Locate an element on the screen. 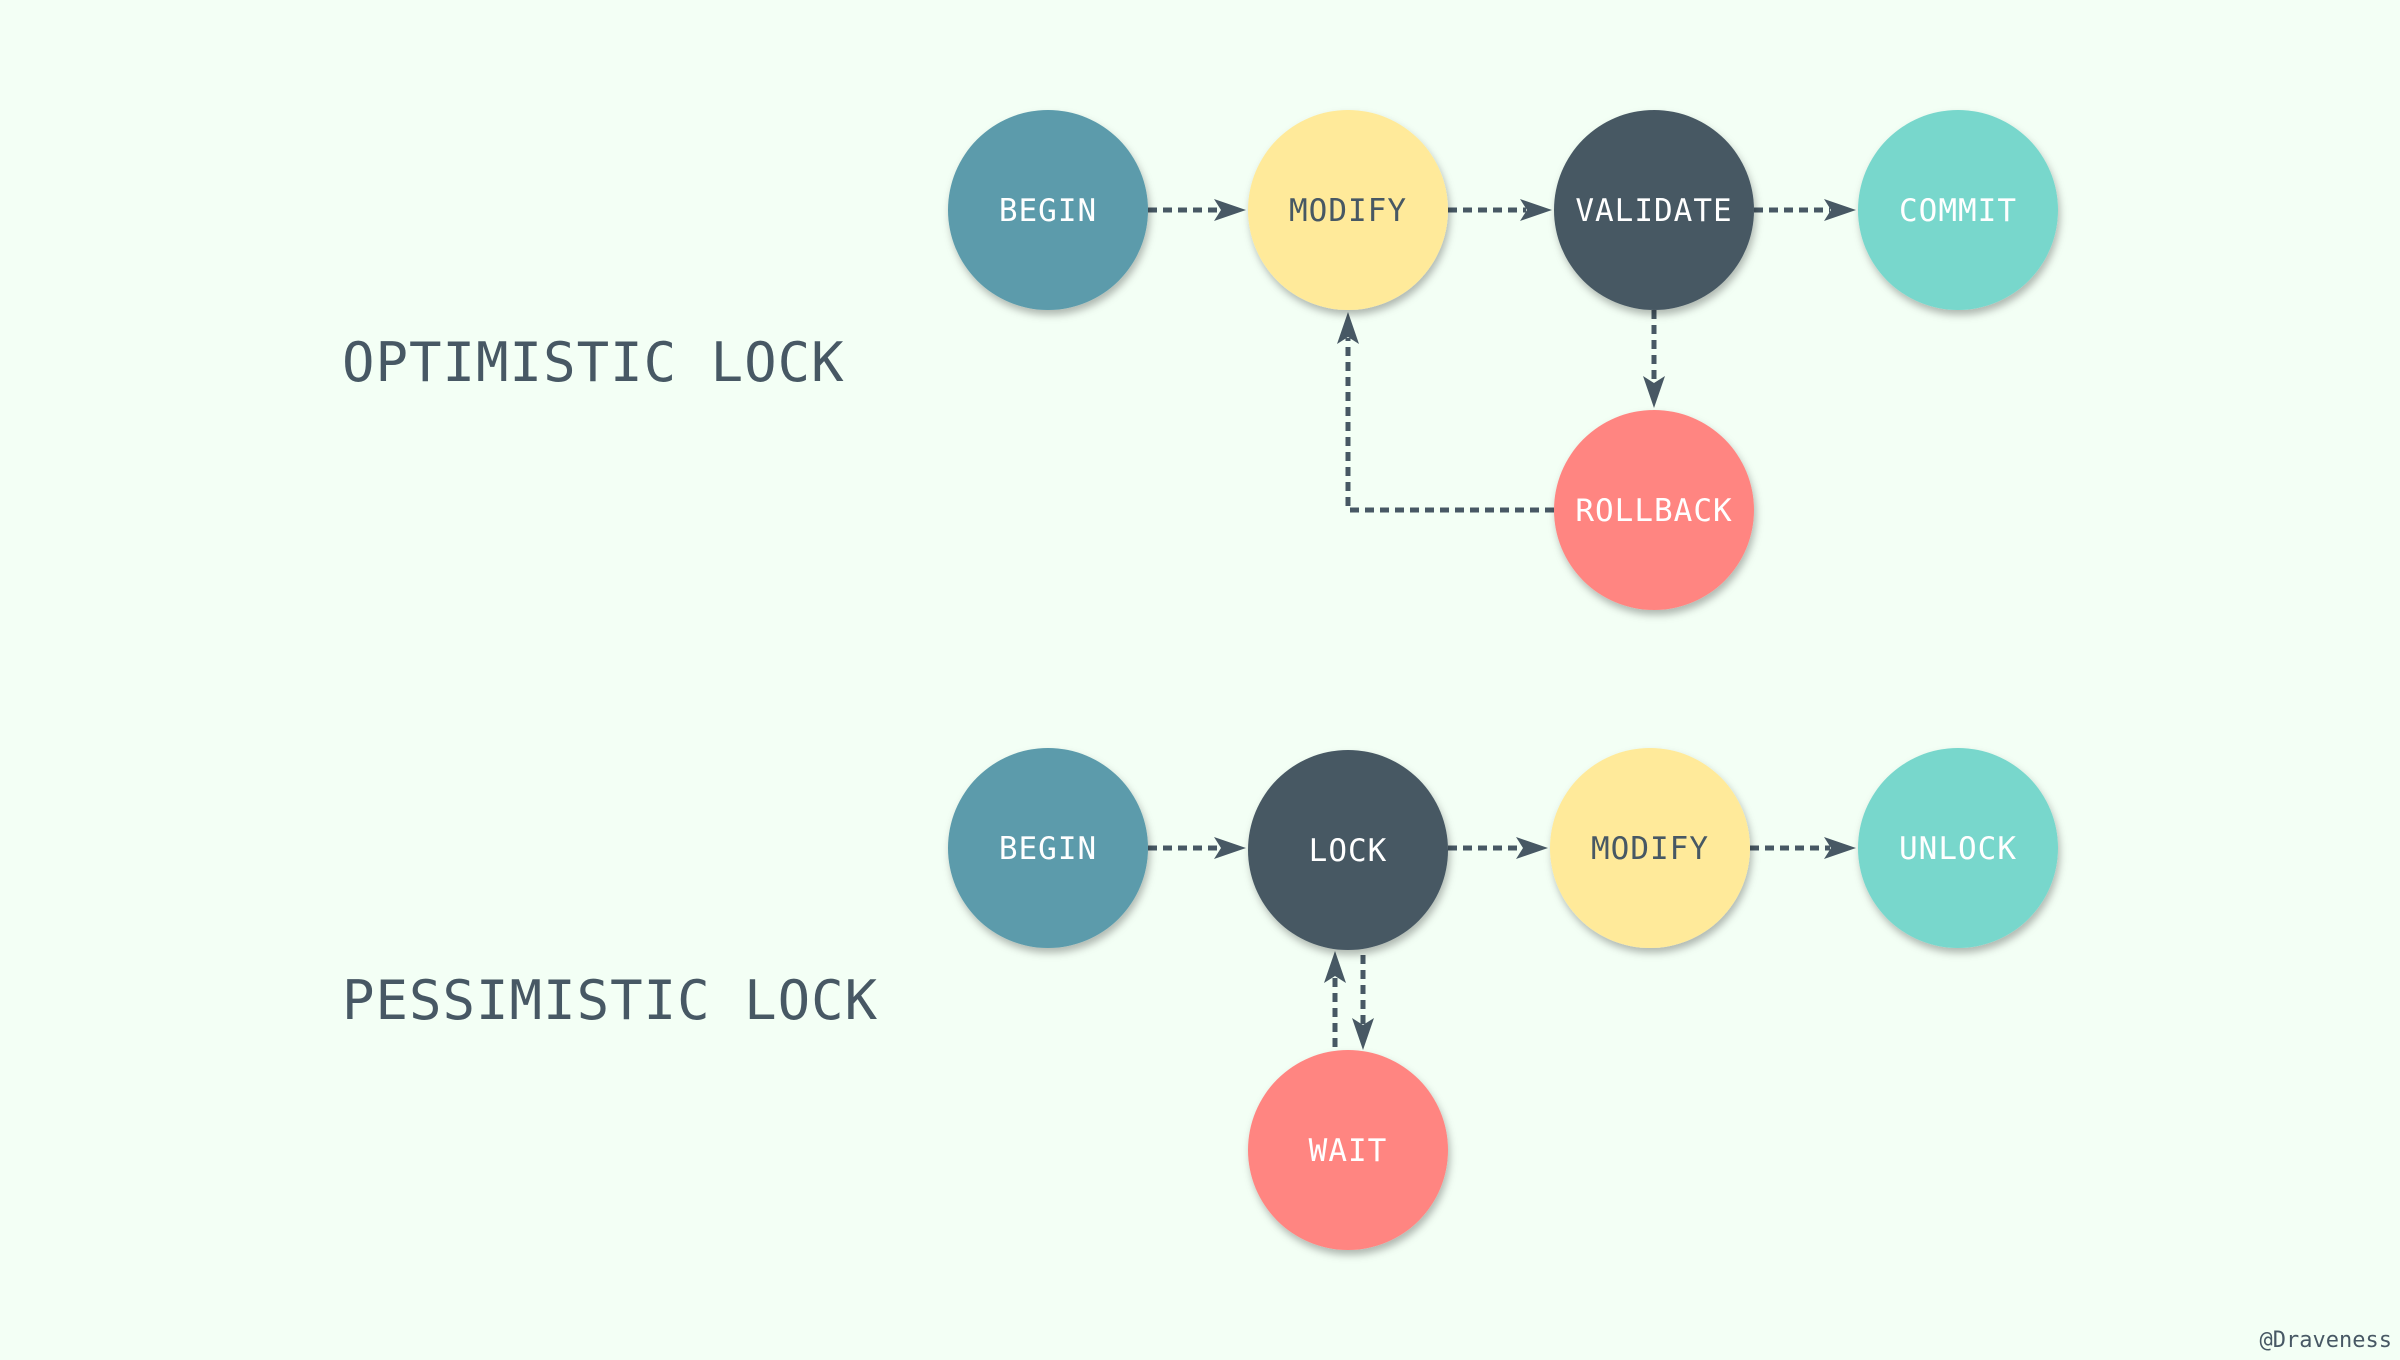 Image resolution: width=2400 pixels, height=1360 pixels. optimistic-node-begin: BEGIN is located at coordinates (1048, 210).